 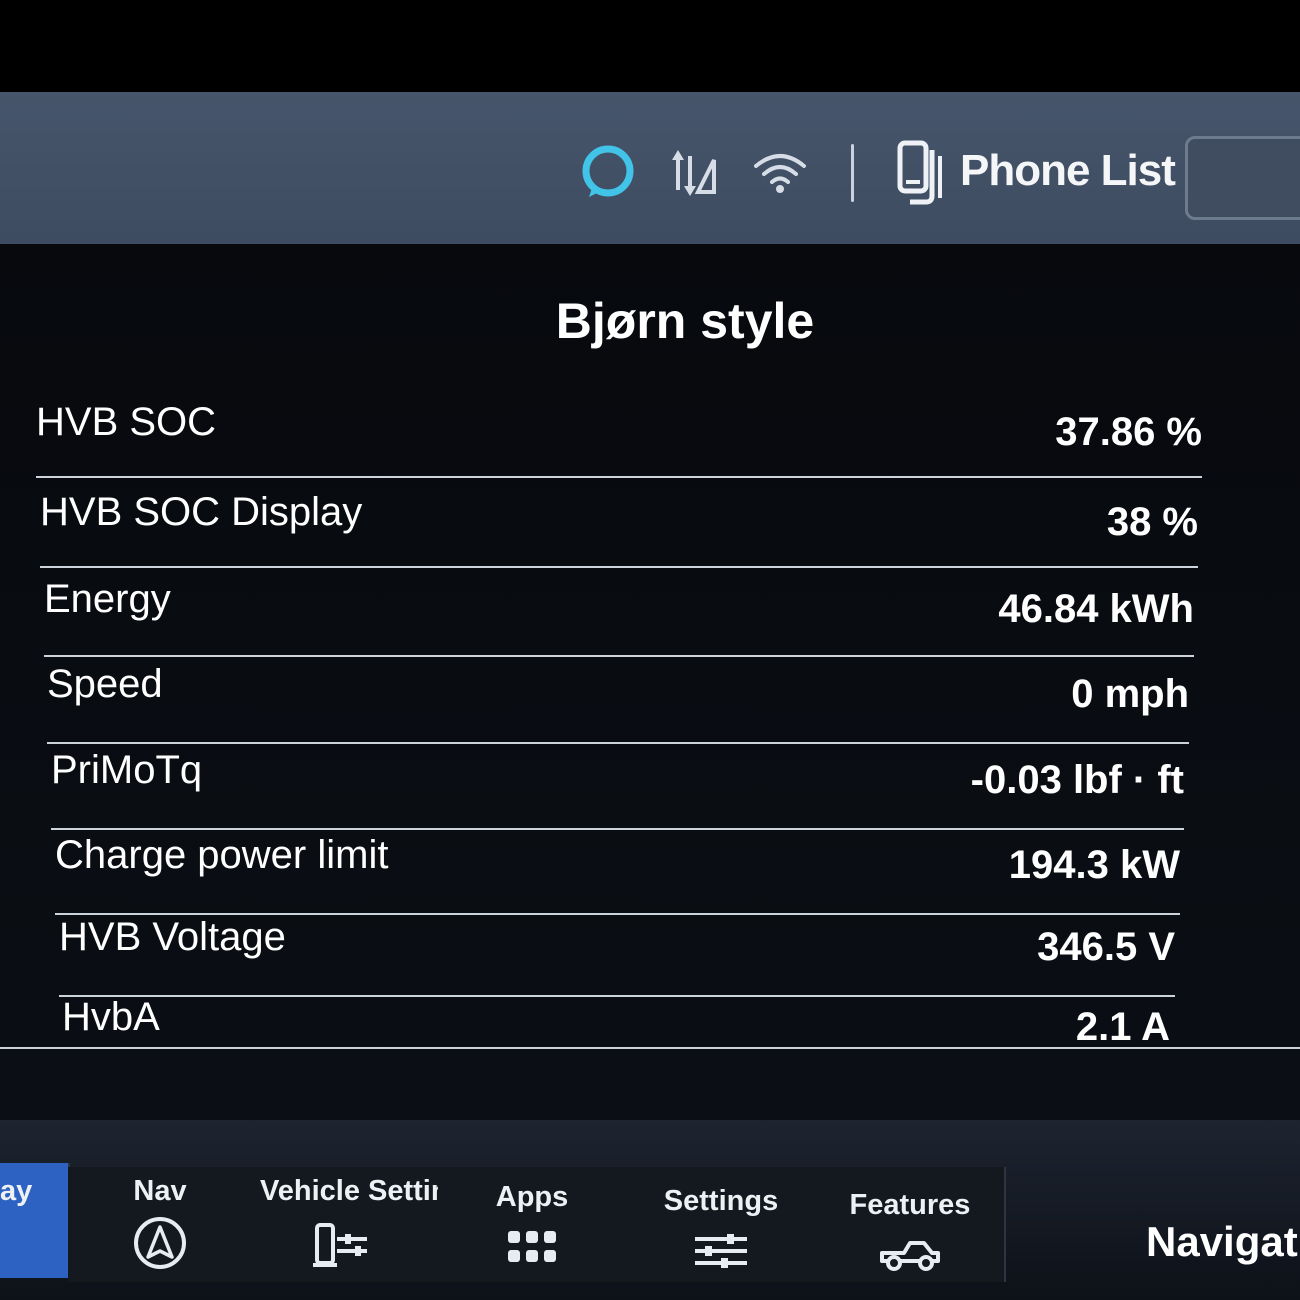 I want to click on tab-settings: Settings, so click(x=722, y=1224).